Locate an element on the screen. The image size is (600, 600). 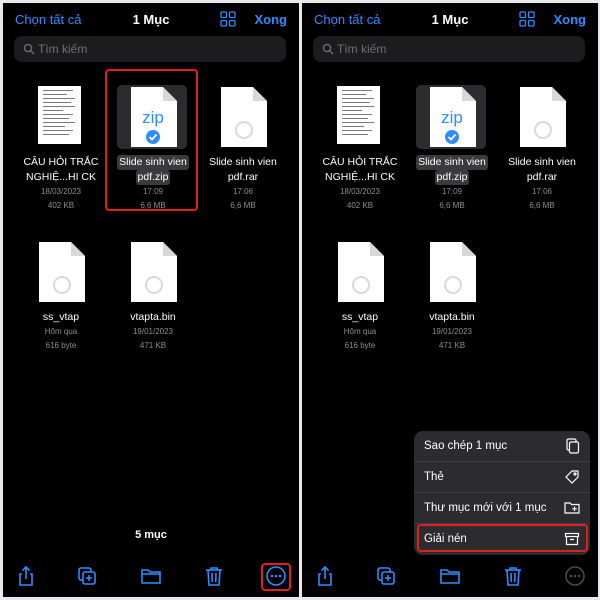
menu-item-copy: Sao chép 1 mục is located at coordinates (502, 446).